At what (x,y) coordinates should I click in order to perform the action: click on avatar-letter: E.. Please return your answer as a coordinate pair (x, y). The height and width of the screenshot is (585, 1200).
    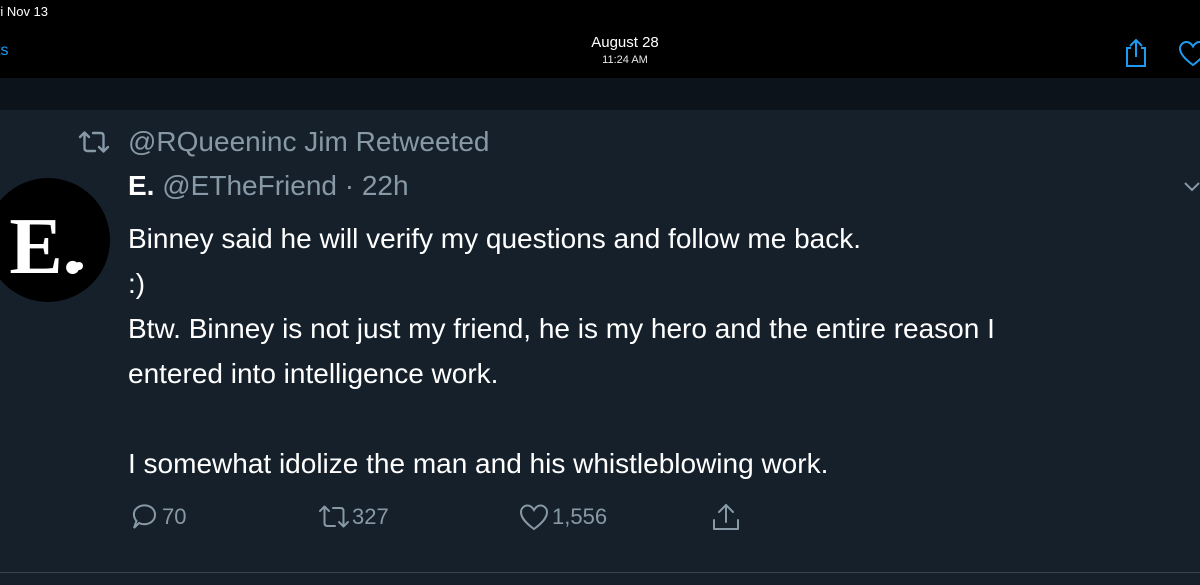
    Looking at the image, I should click on (45, 247).